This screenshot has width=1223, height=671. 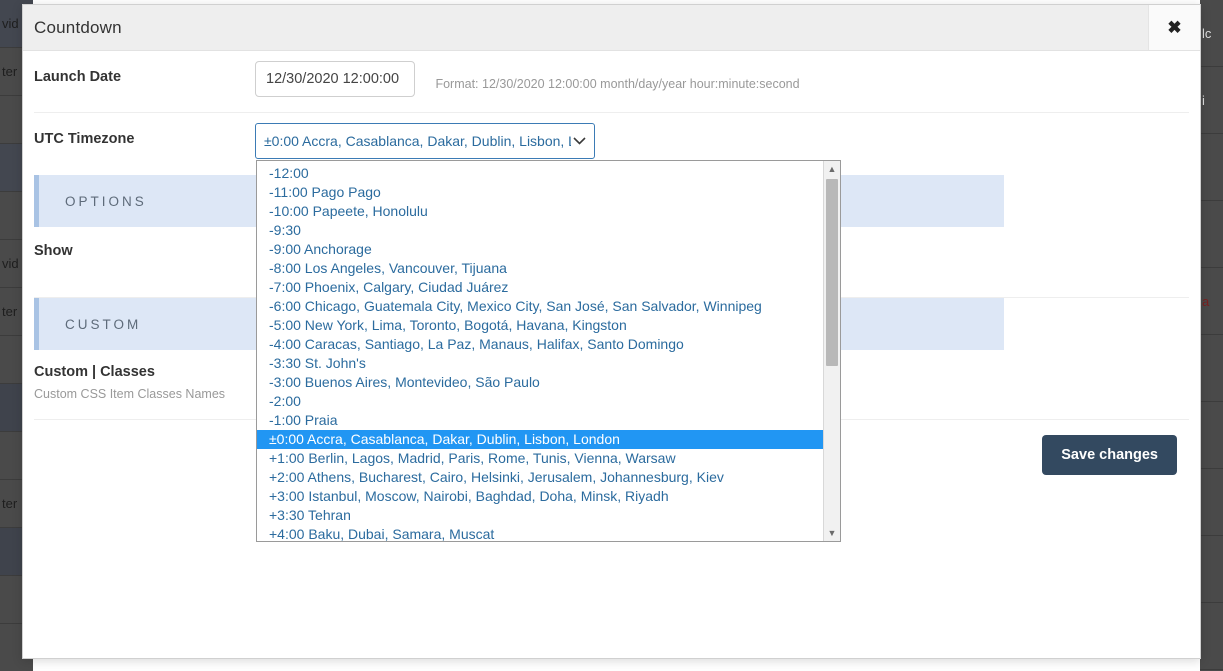 I want to click on timezone-option: -11:00 Pago Pago, so click(x=540, y=192).